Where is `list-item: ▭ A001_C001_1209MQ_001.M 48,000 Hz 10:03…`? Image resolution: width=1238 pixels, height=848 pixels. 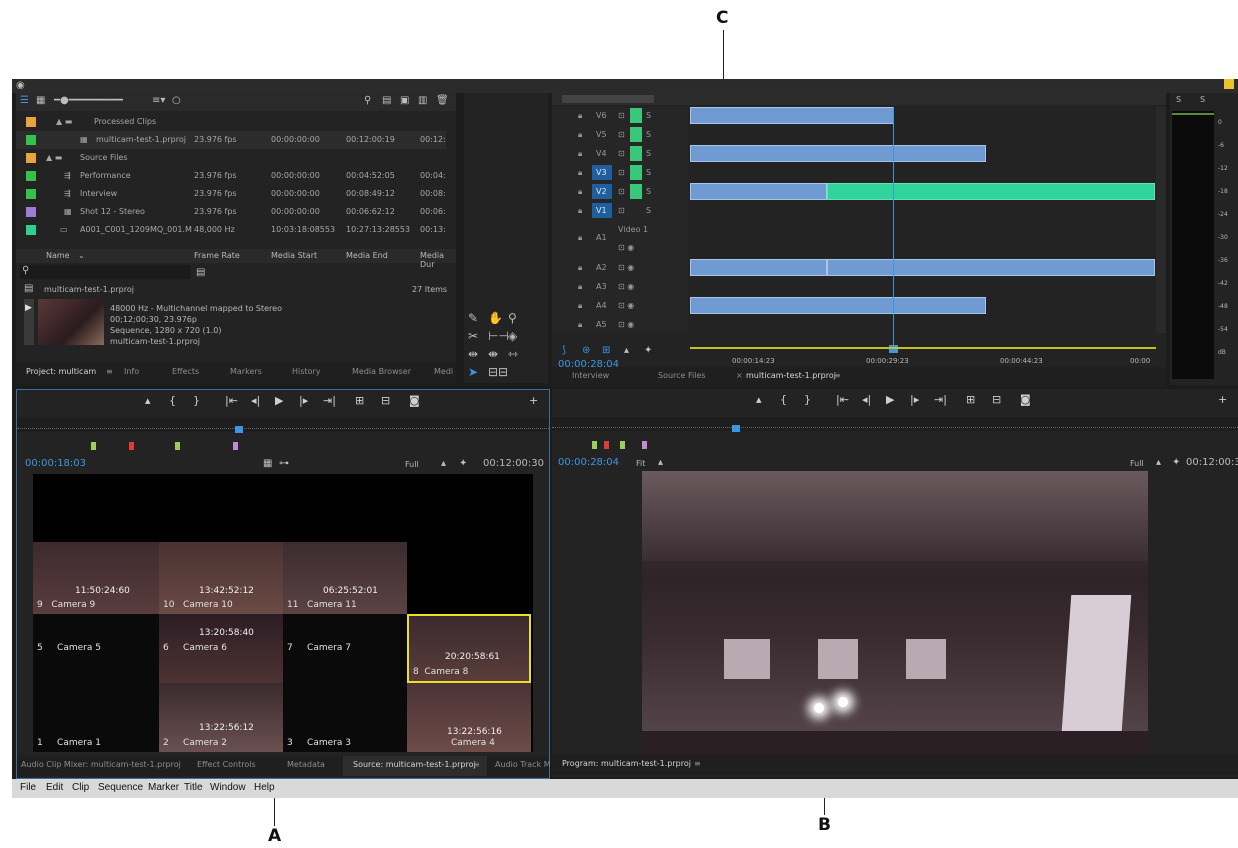
list-item: ▭ A001_C001_1209MQ_001.M 48,000 Hz 10:03… is located at coordinates (231, 230).